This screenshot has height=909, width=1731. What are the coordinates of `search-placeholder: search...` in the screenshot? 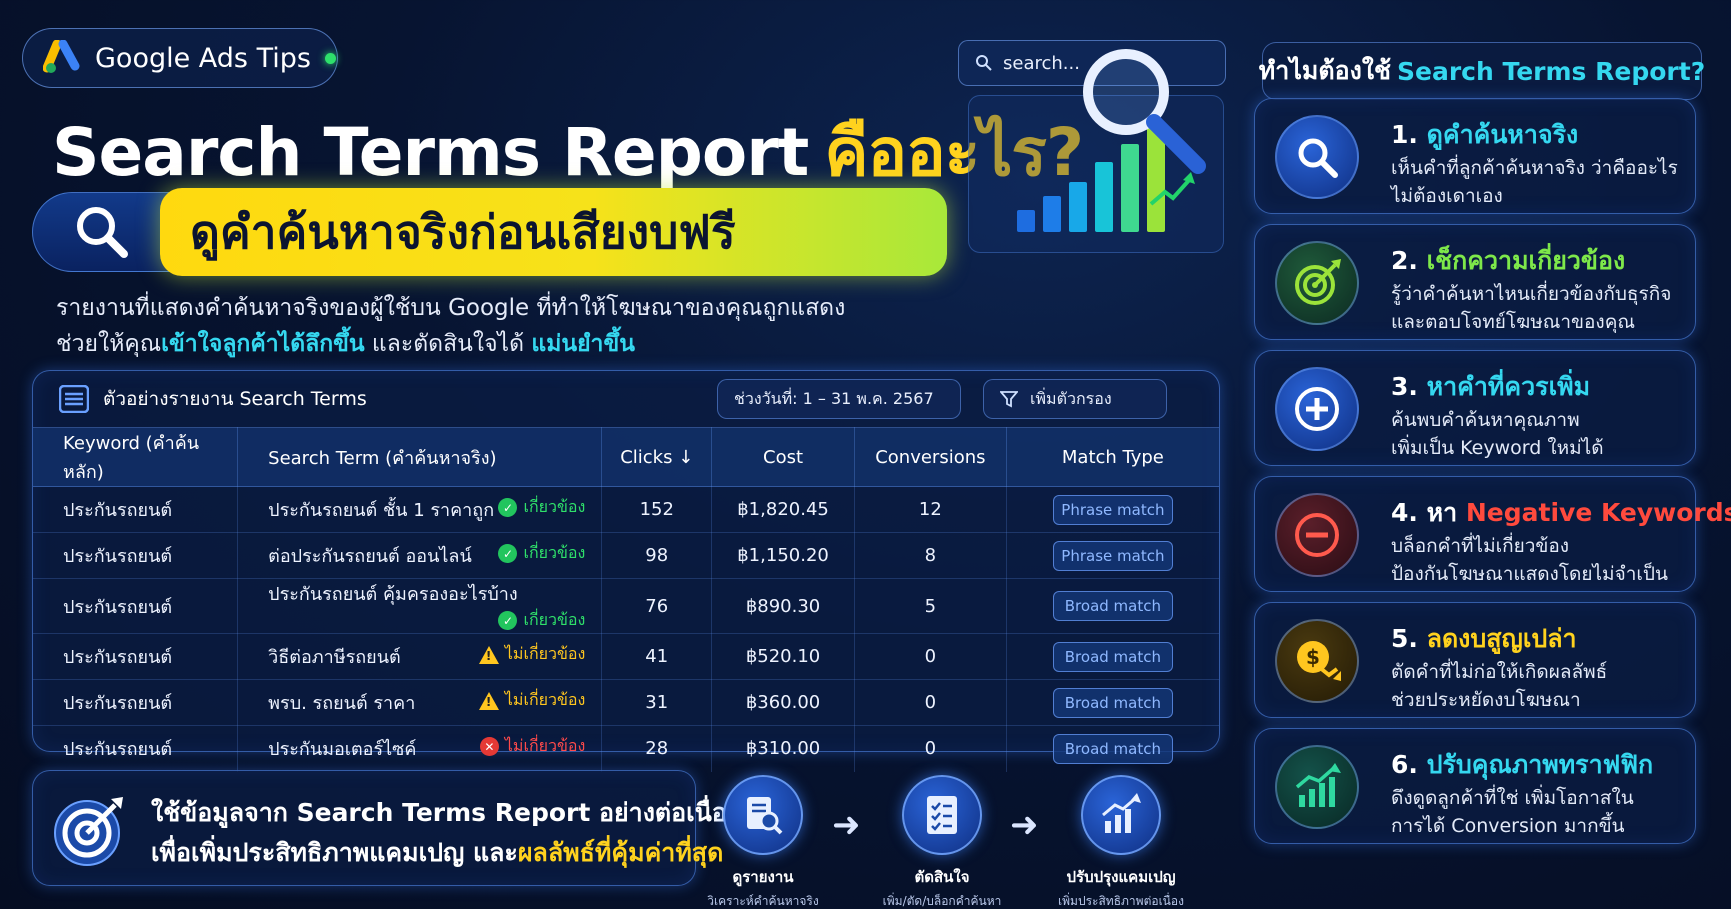 It's located at (1041, 63).